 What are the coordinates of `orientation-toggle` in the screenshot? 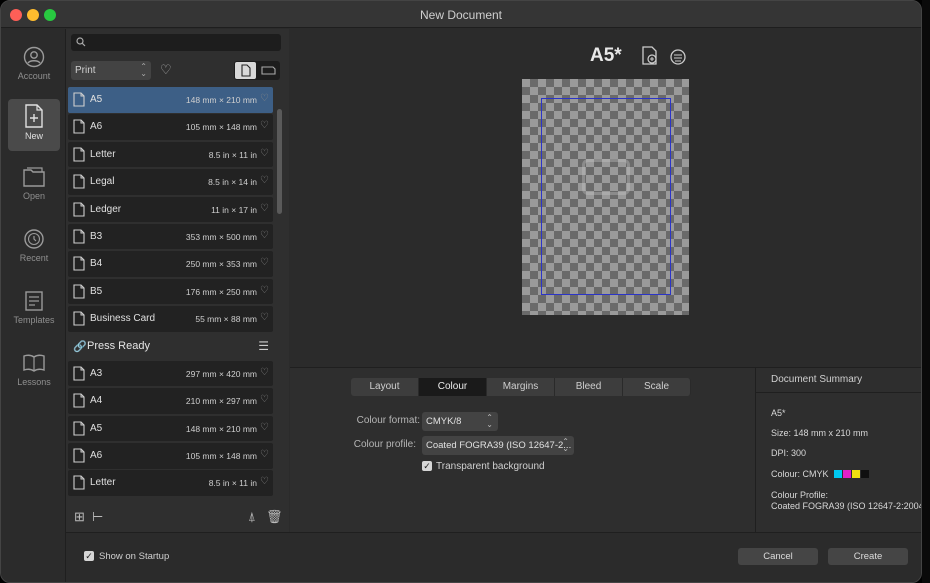 It's located at (257, 70).